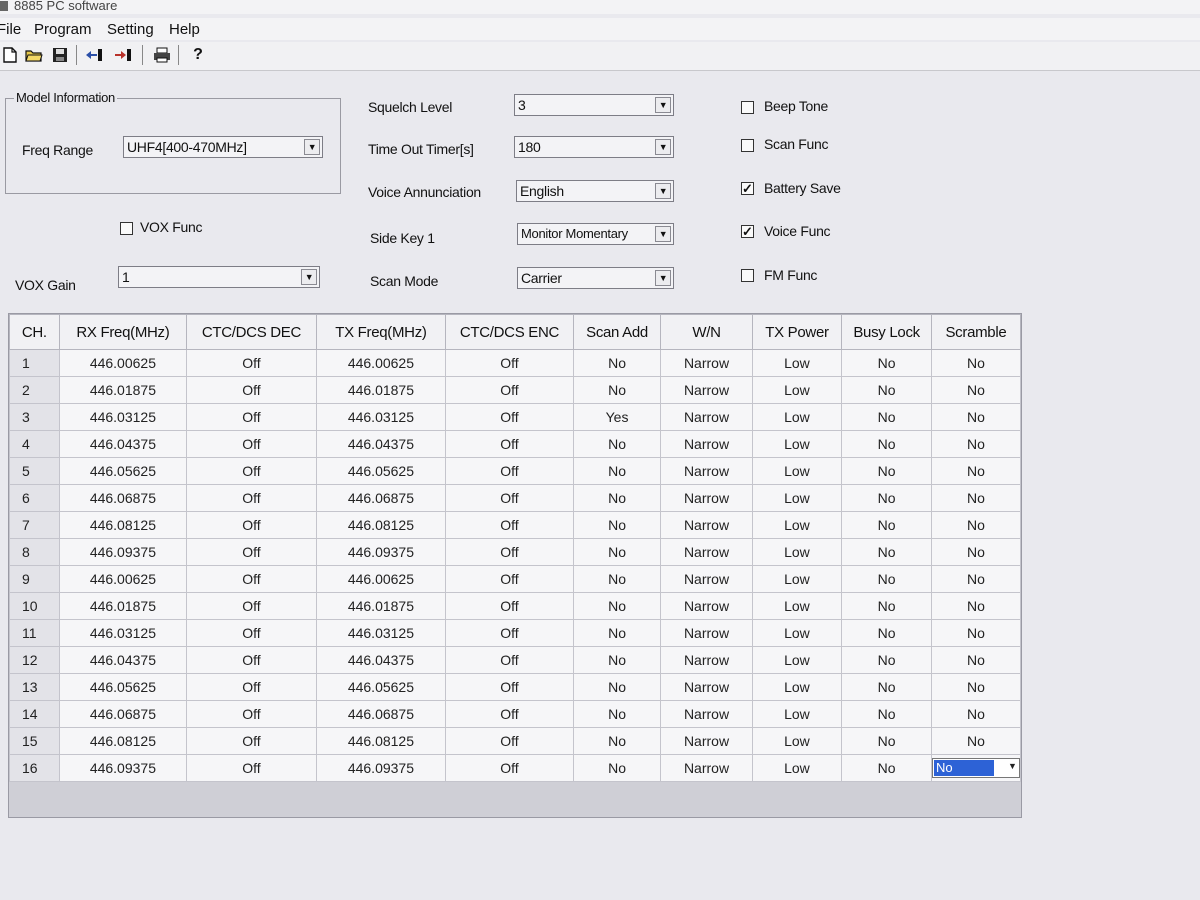  What do you see at coordinates (162, 55) in the screenshot?
I see `print-icon` at bounding box center [162, 55].